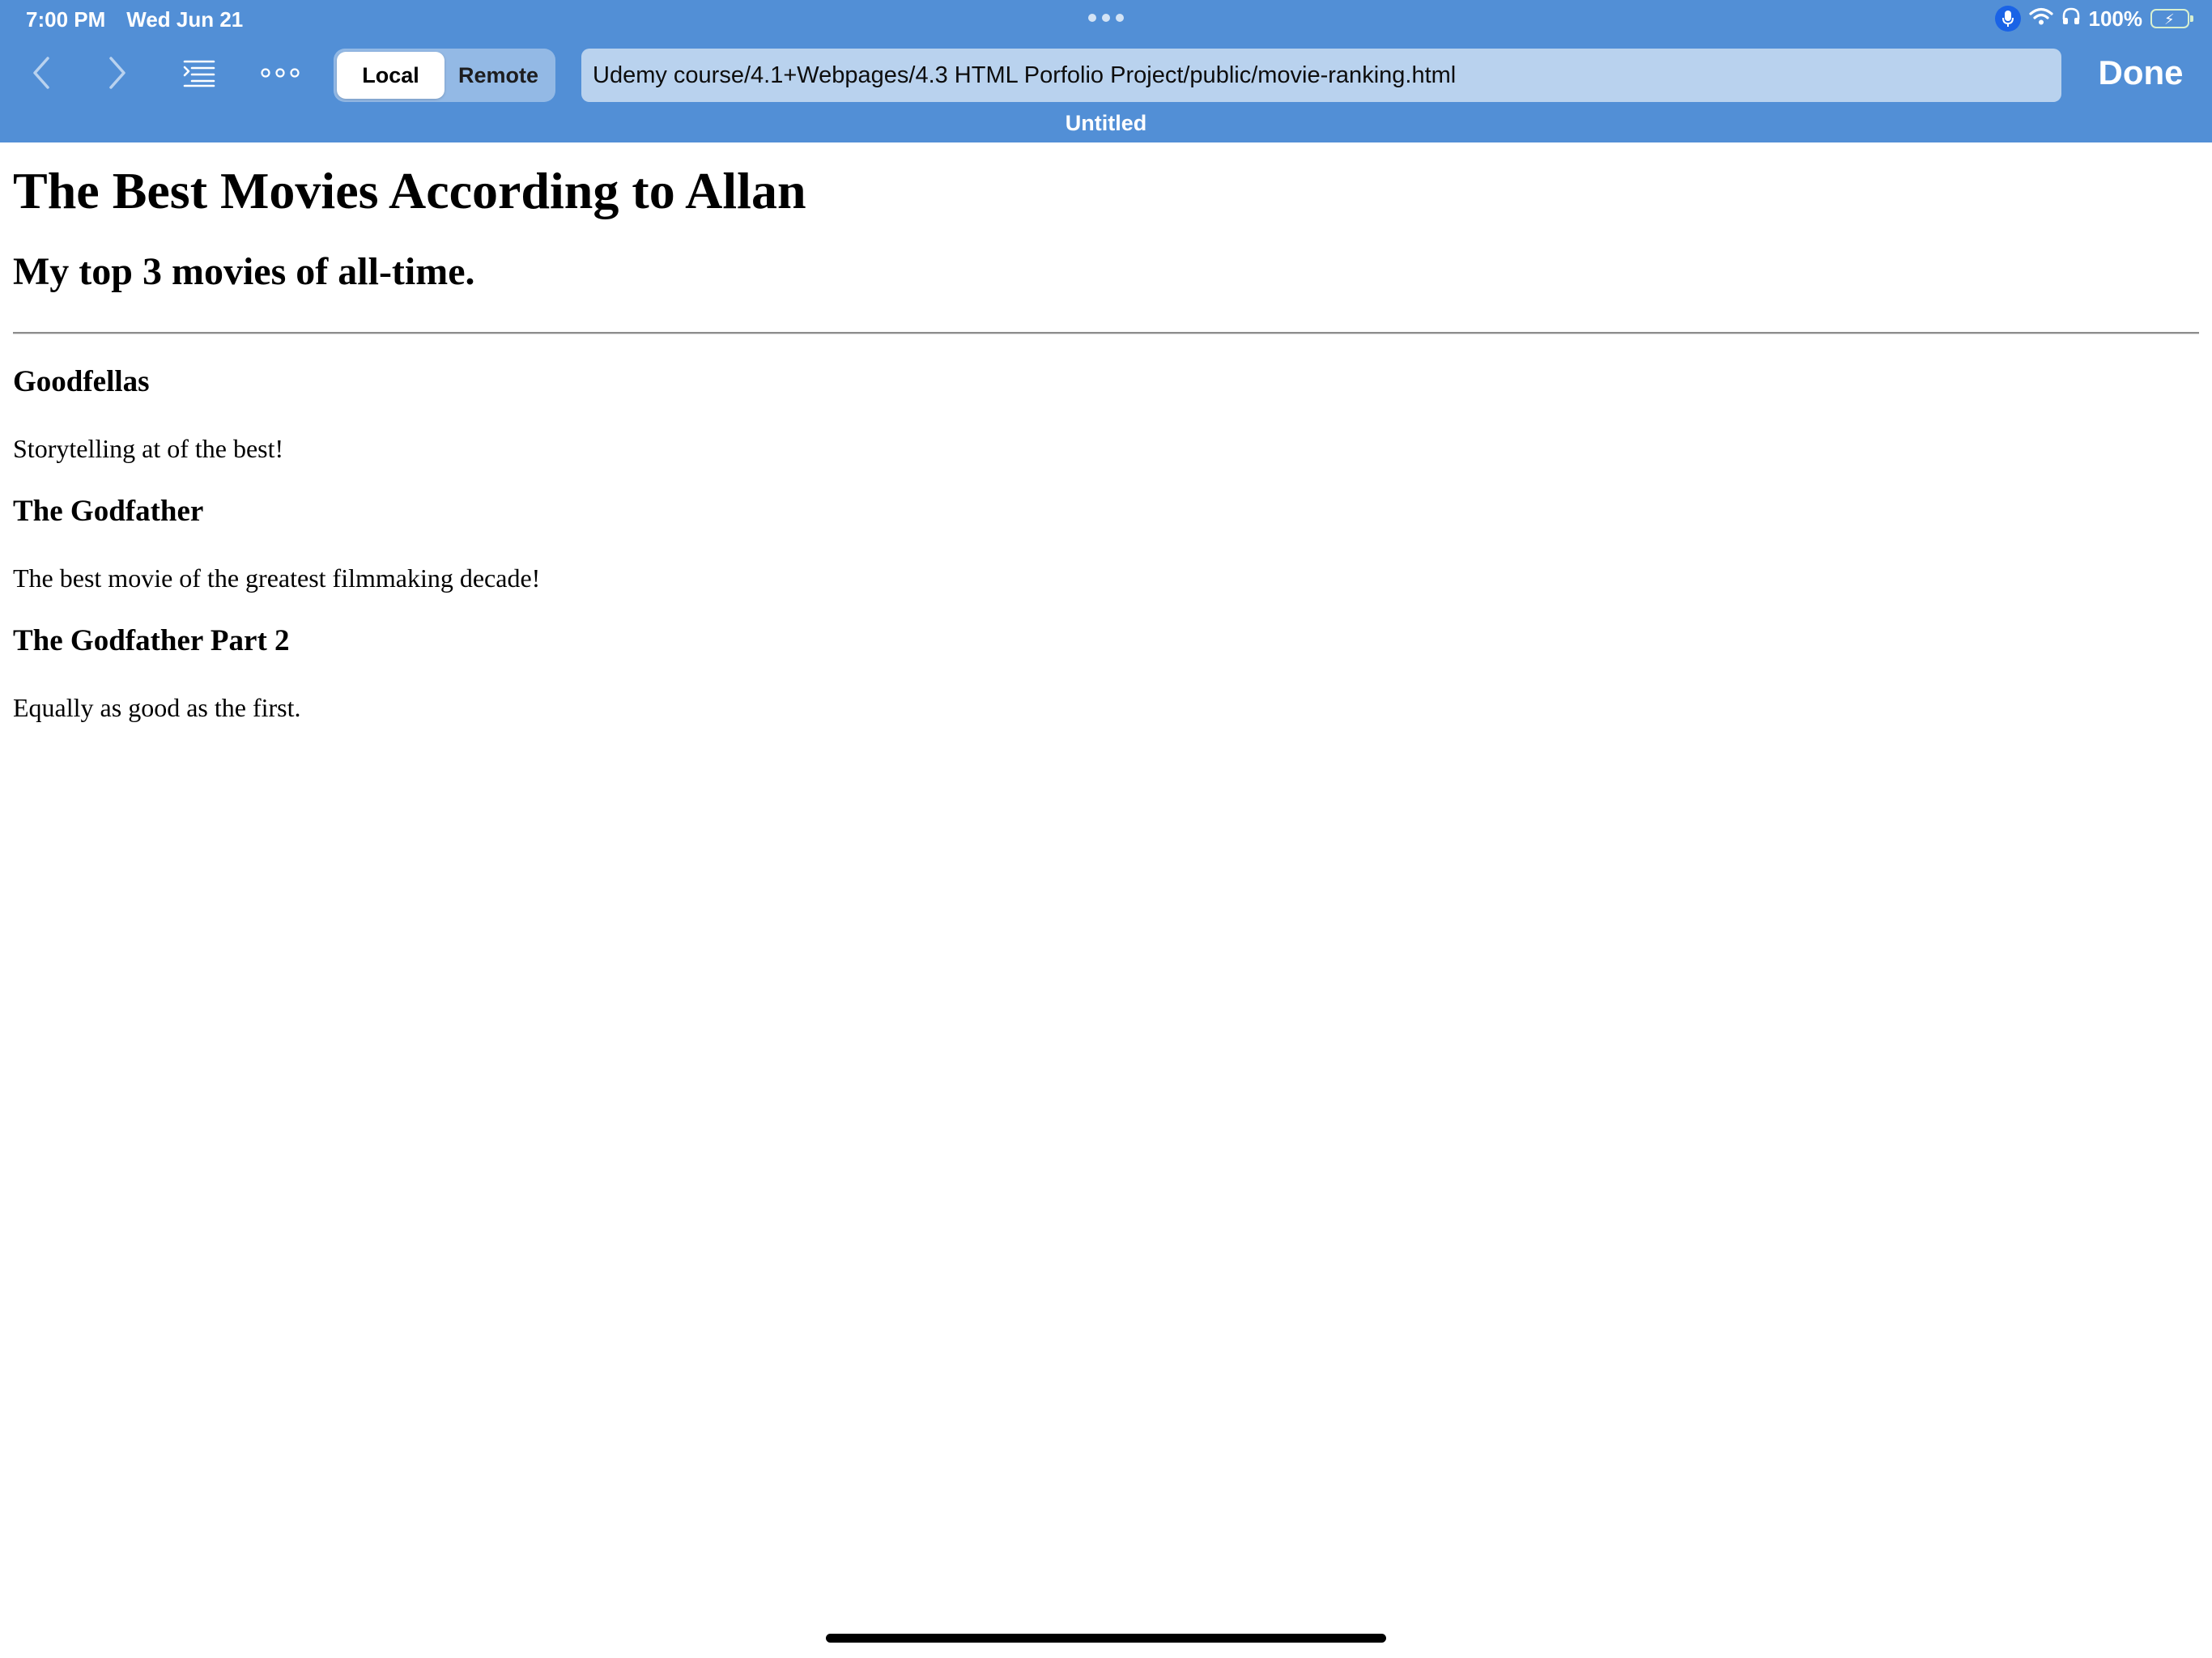 This screenshot has width=2212, height=1658. What do you see at coordinates (157, 707) in the screenshot?
I see `movie-description: Equally as good as the first.` at bounding box center [157, 707].